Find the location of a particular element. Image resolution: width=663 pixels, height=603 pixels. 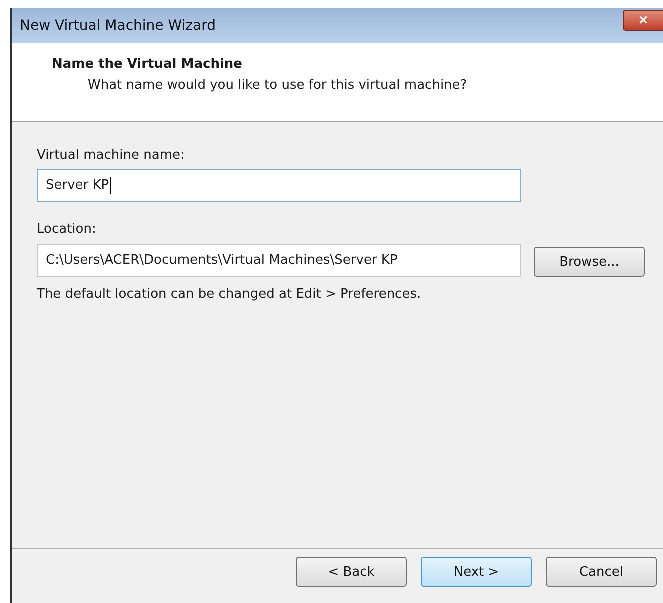

location-input-field: C:\Users\ACER\Documents\Virtual Machines\Server KP is located at coordinates (279, 260).